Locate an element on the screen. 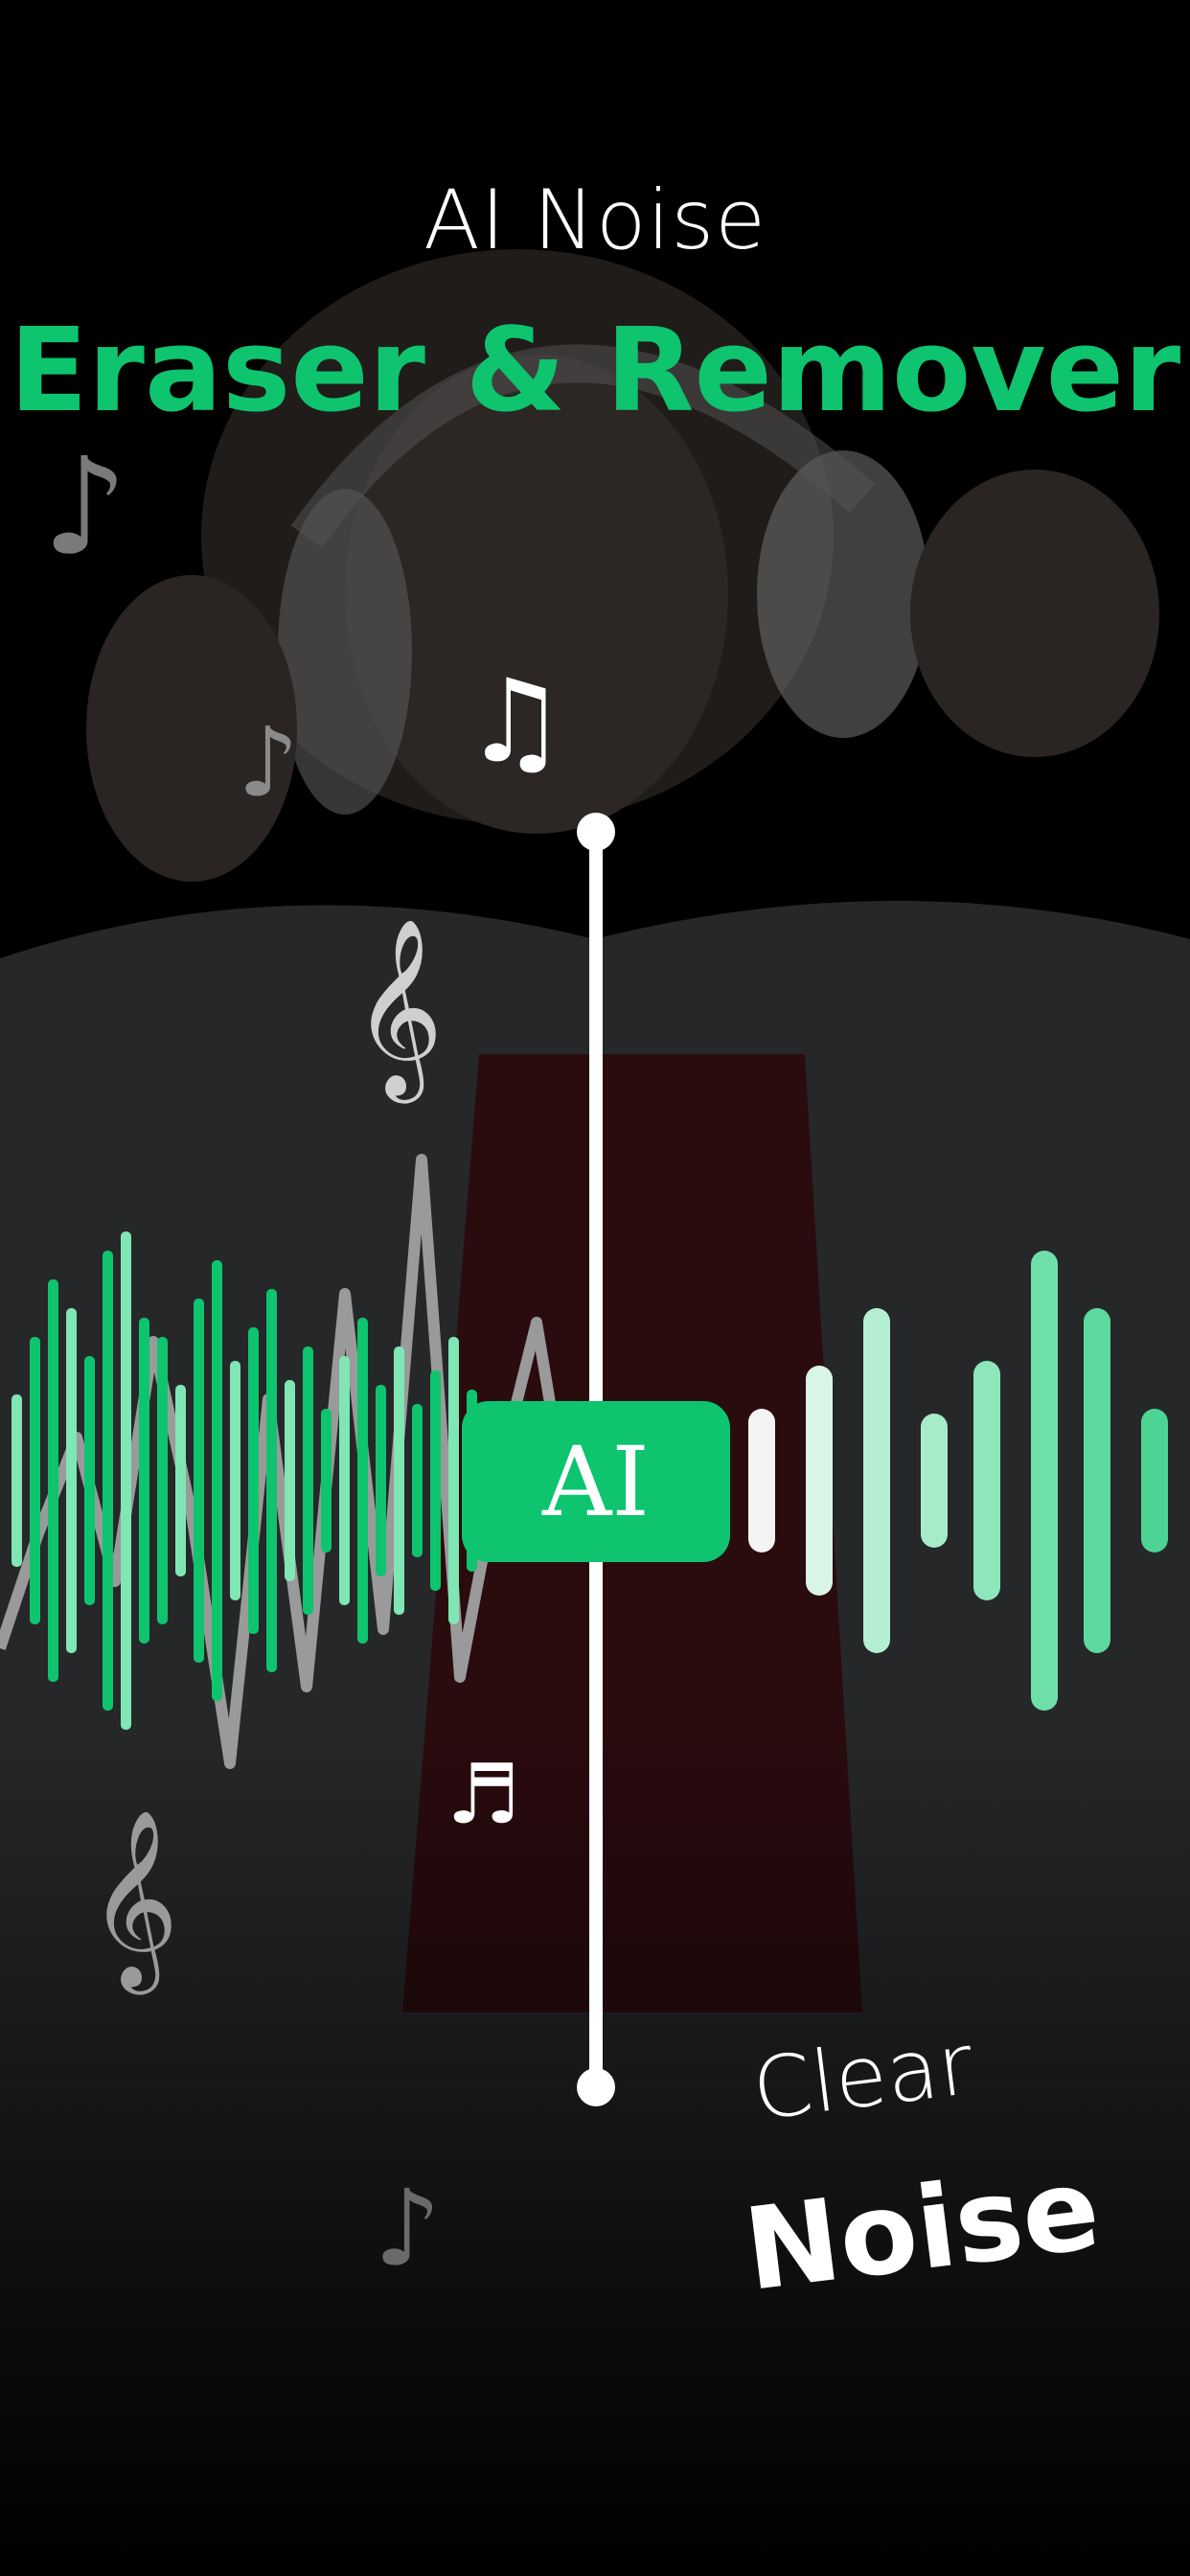 The image size is (1190, 2576). ai-badge: AI is located at coordinates (596, 1481).